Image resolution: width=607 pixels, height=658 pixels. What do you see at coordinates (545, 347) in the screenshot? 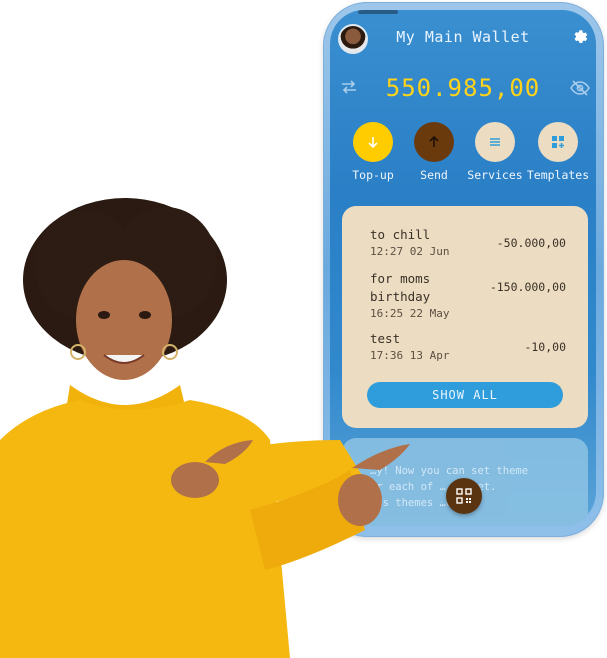
I see `transaction-amount: -10,00` at bounding box center [545, 347].